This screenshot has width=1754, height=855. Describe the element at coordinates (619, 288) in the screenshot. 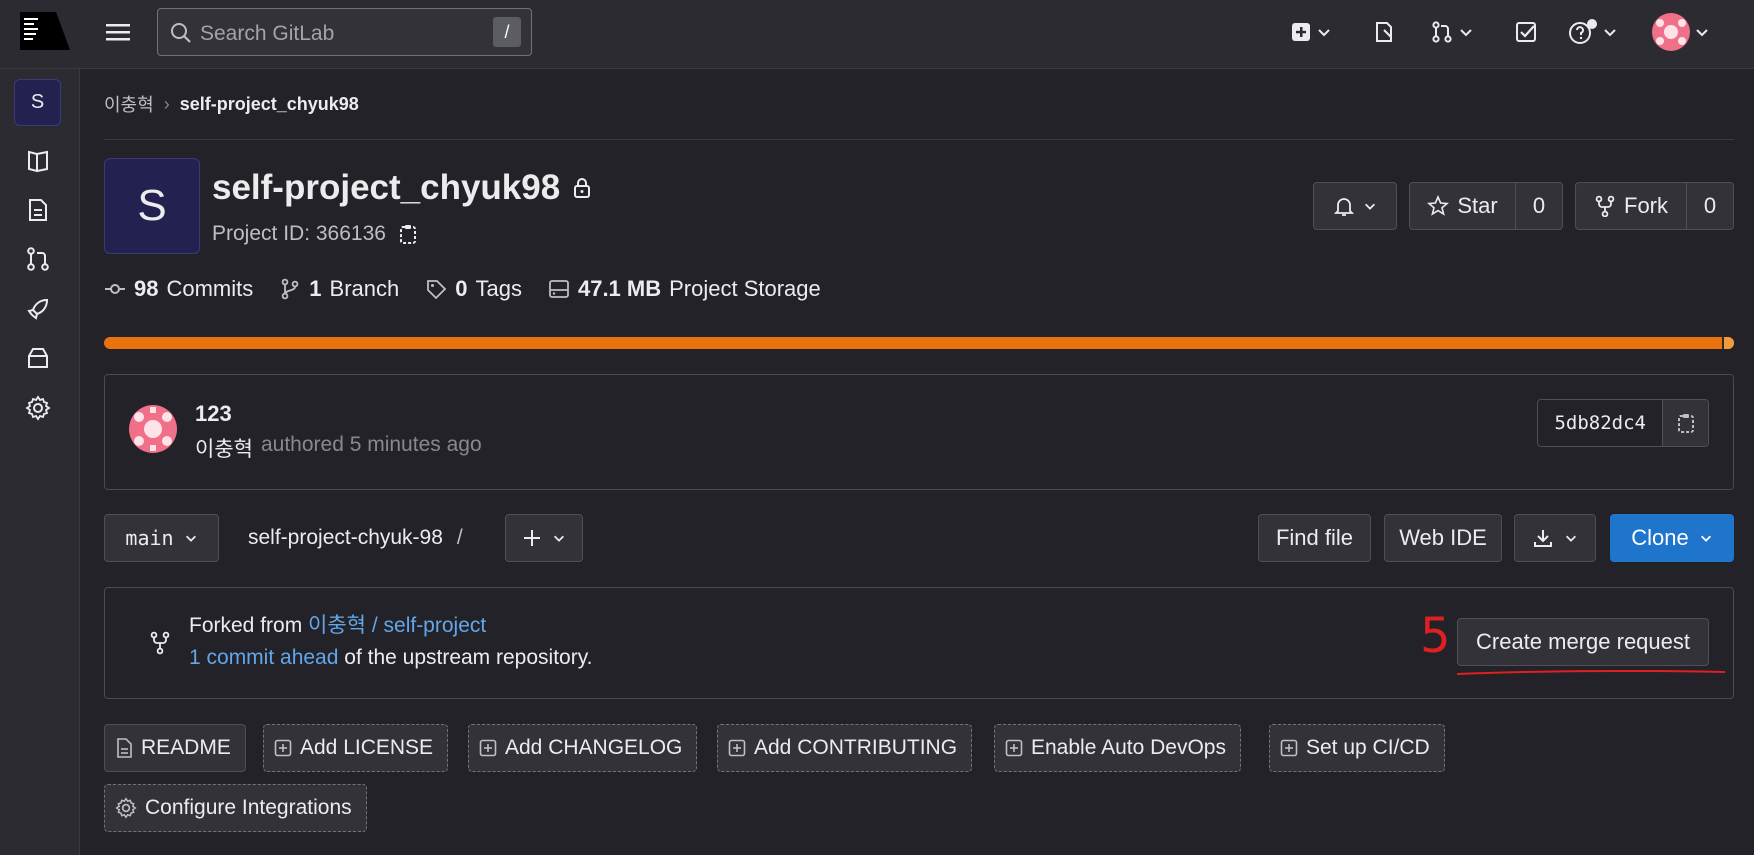

I see `storage-size: 47.1 MB` at that location.